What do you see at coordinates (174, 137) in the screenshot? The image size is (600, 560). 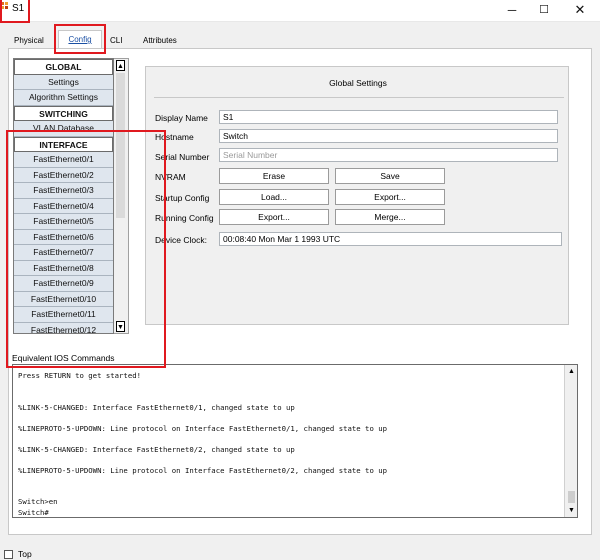 I see `hostname-label: Hostname` at bounding box center [174, 137].